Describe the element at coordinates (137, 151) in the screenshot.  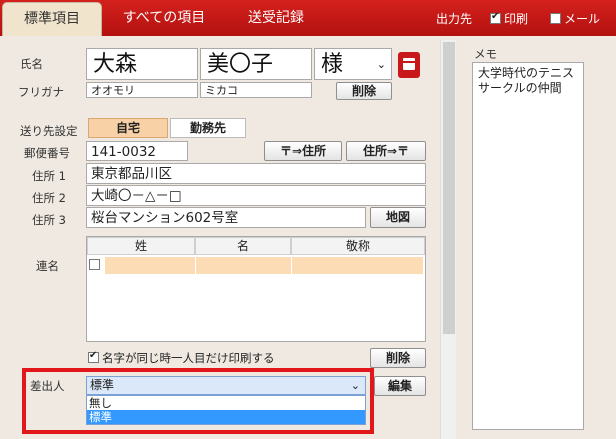
I see `zip-input: 141-0032` at that location.